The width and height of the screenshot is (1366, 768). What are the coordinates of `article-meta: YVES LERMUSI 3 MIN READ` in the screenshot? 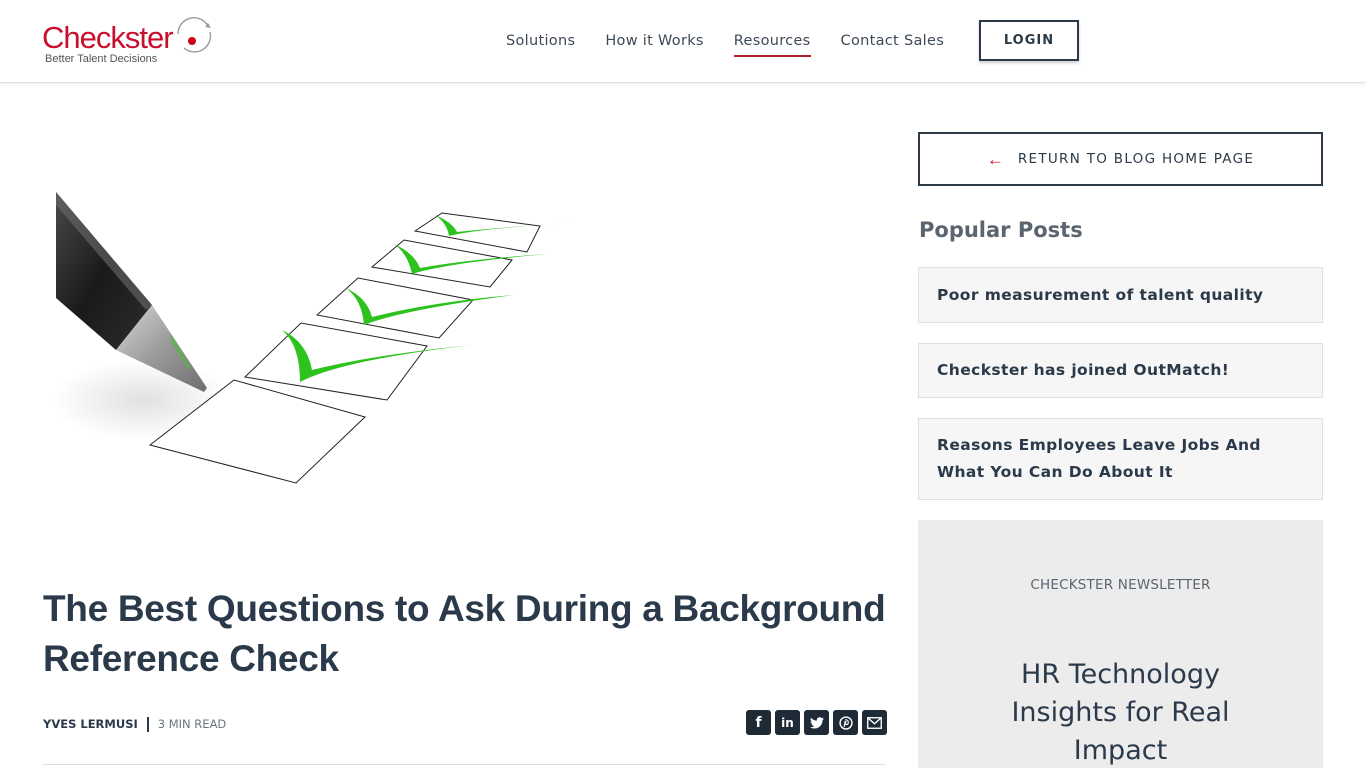 It's located at (134, 724).